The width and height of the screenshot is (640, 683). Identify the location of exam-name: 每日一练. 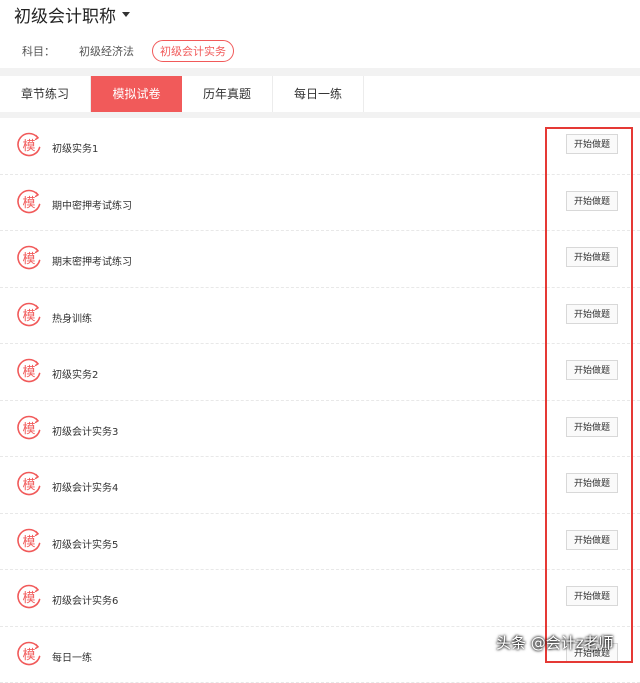
(72, 656).